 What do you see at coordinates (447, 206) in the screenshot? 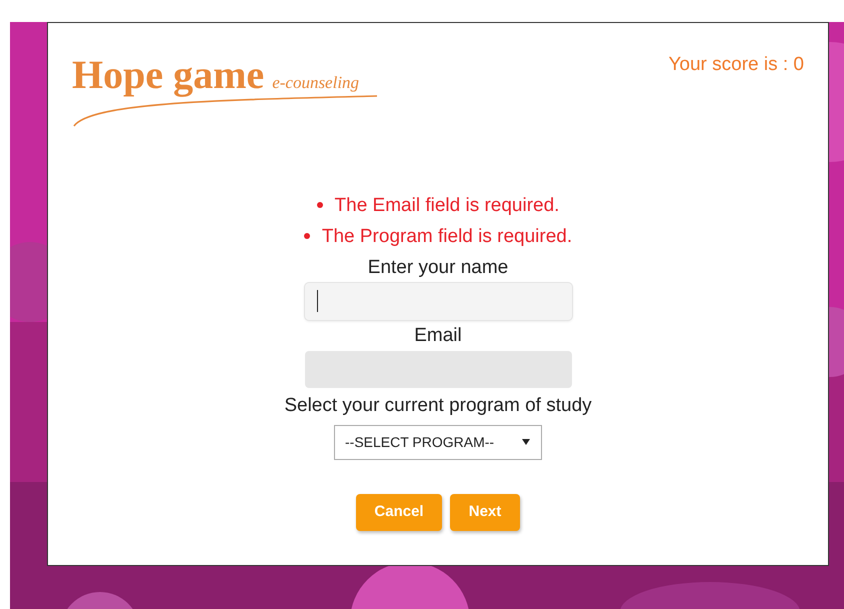
I see `error-message: The Email field is required.` at bounding box center [447, 206].